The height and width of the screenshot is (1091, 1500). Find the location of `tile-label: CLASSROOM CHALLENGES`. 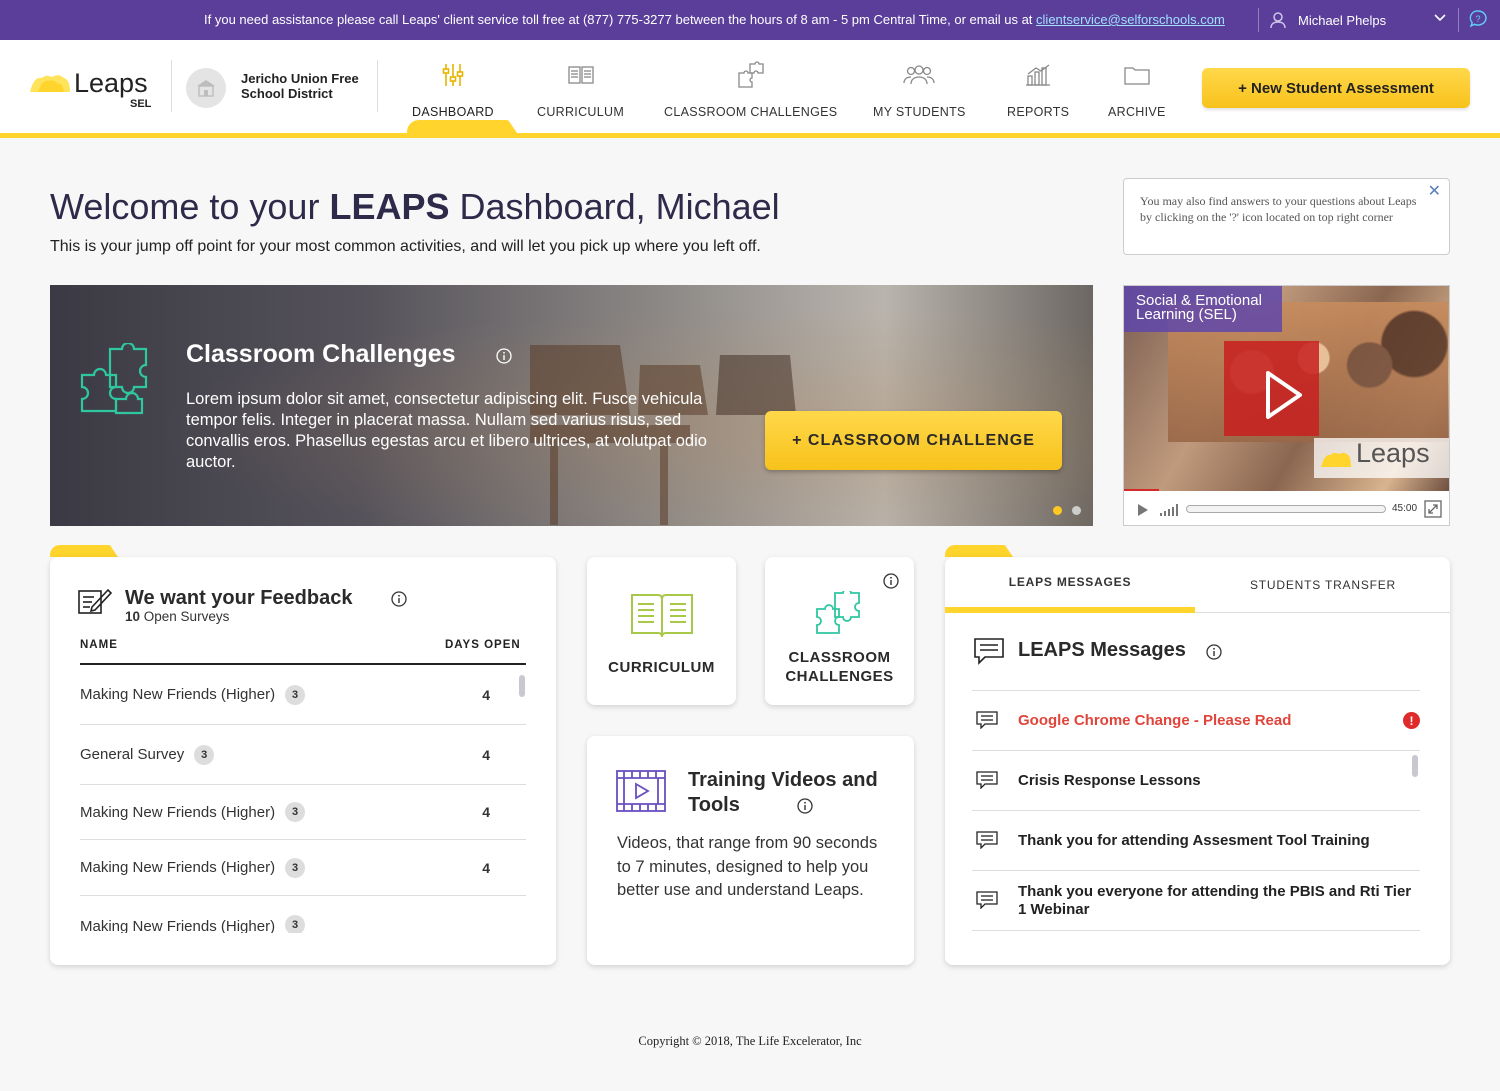

tile-label: CLASSROOM CHALLENGES is located at coordinates (839, 667).